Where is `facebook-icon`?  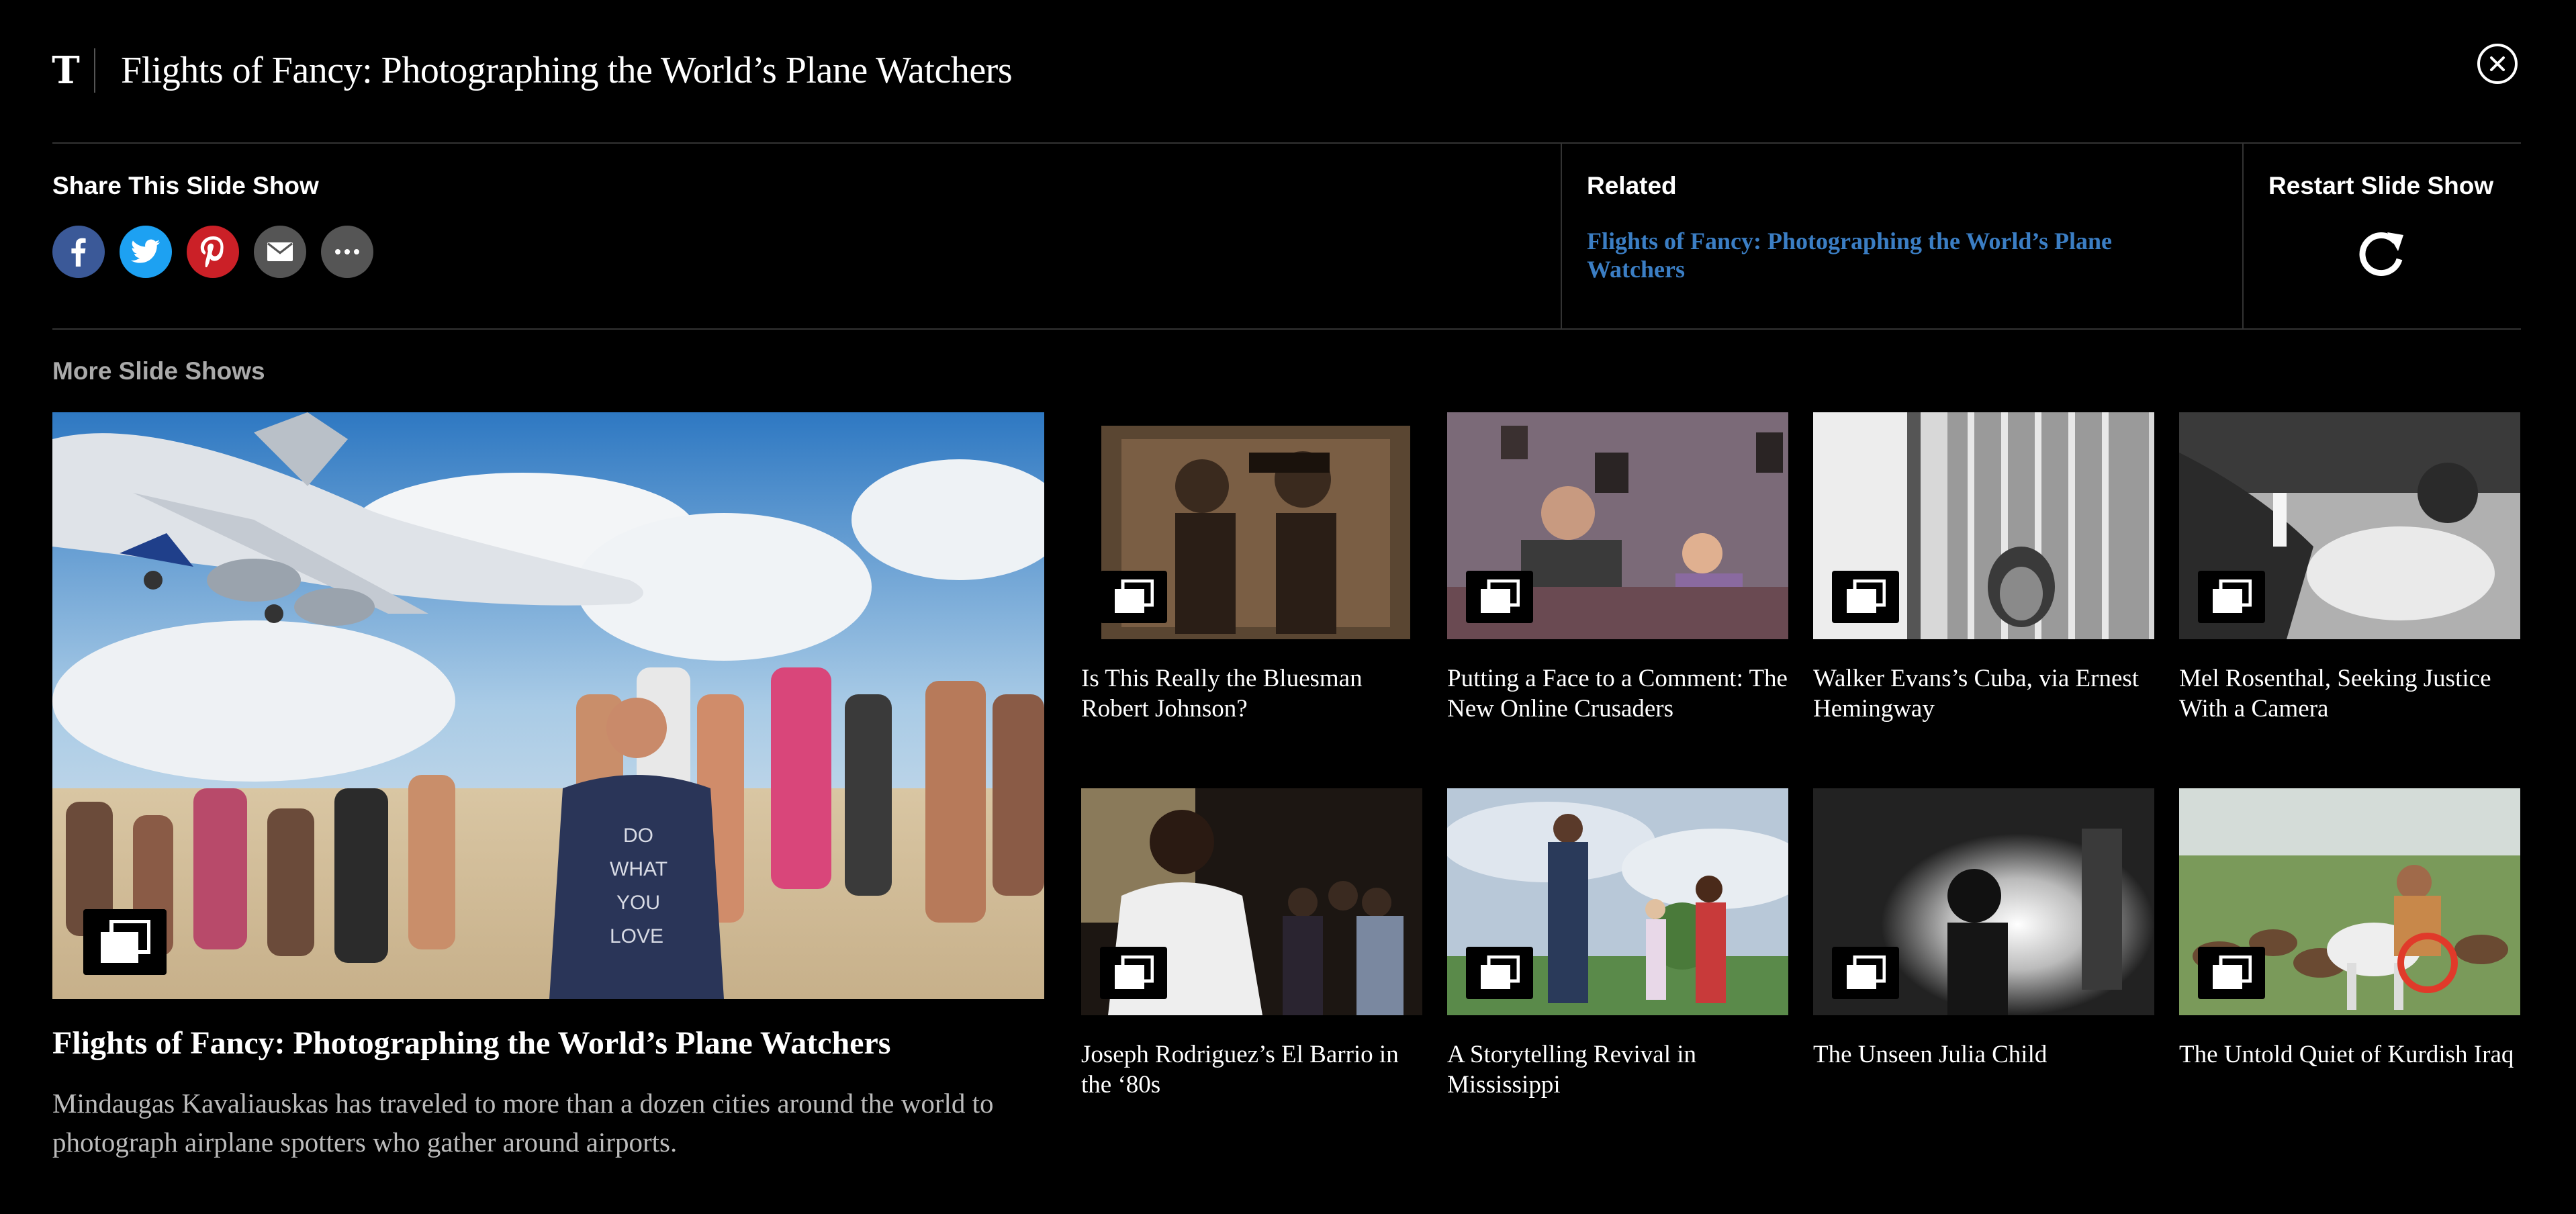
facebook-icon is located at coordinates (78, 252).